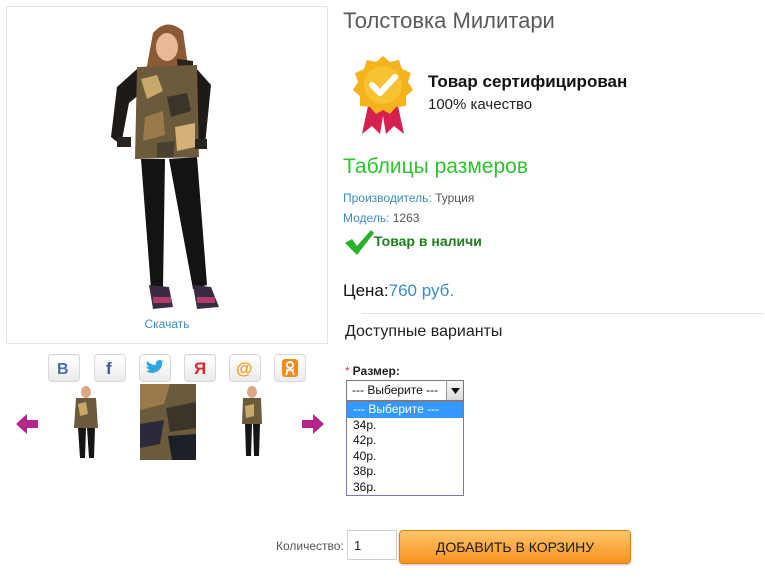 This screenshot has width=765, height=588. I want to click on model-value: 1263, so click(406, 218).